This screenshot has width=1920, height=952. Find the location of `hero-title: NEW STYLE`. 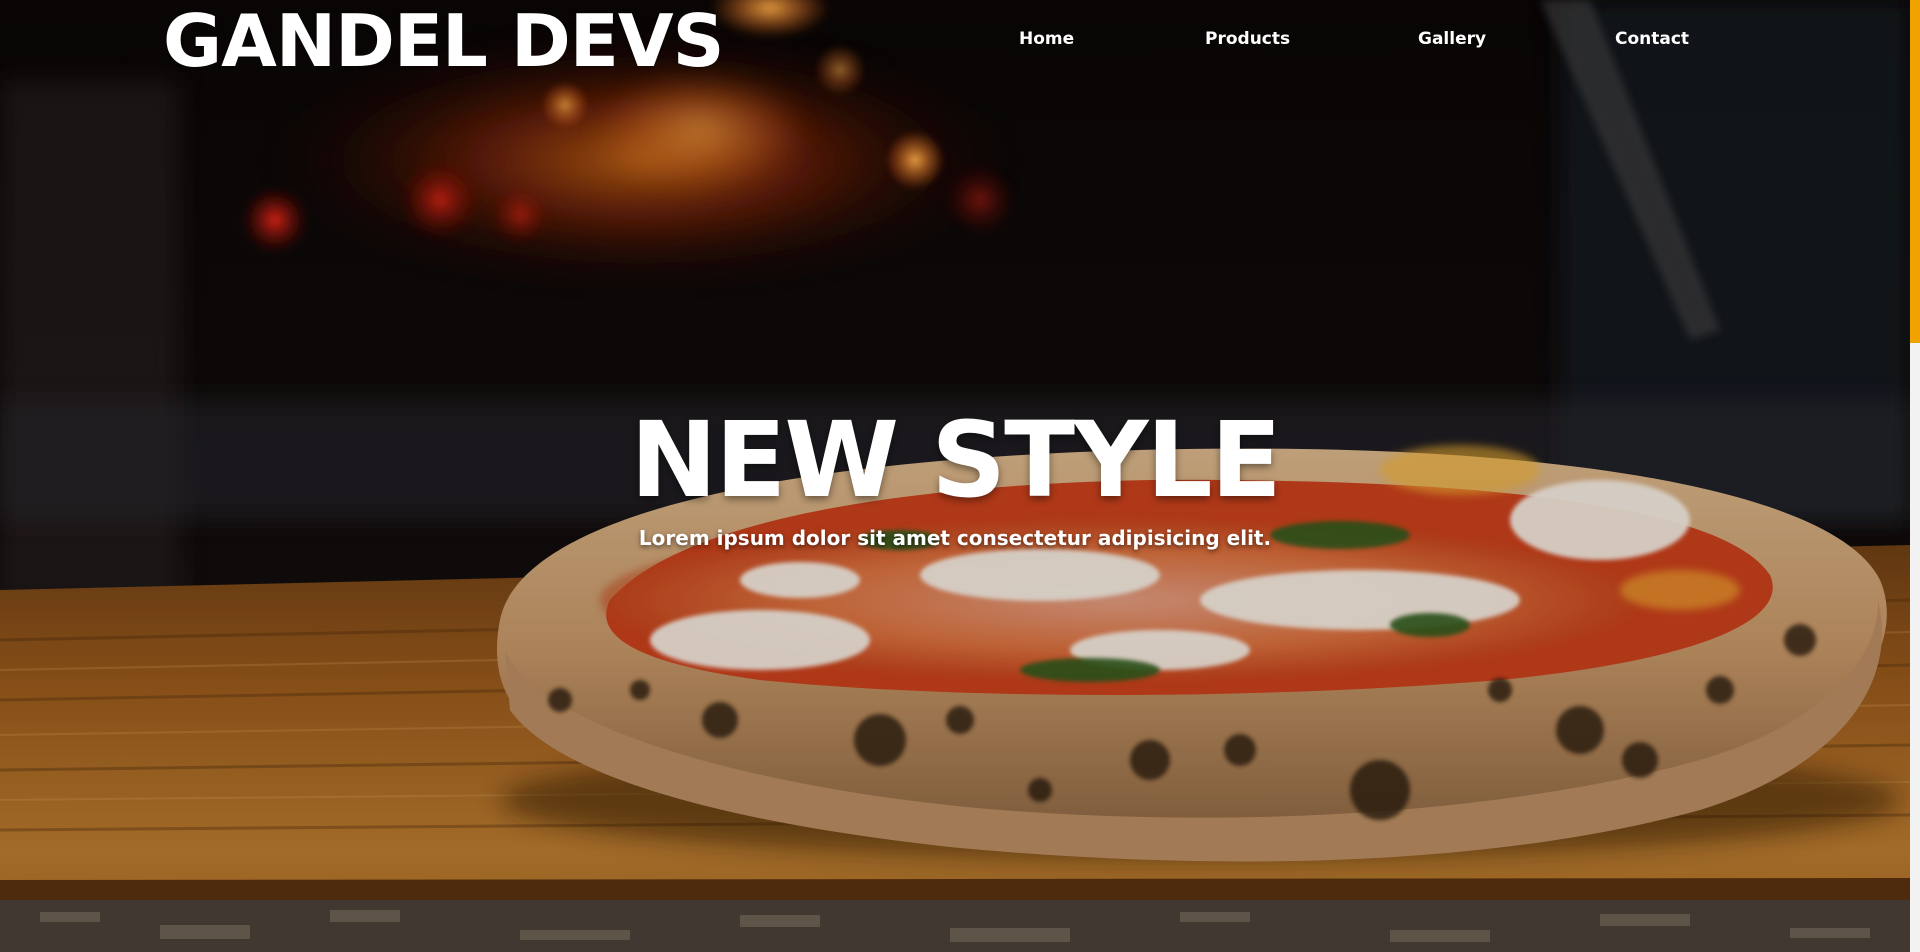

hero-title: NEW STYLE is located at coordinates (955, 460).